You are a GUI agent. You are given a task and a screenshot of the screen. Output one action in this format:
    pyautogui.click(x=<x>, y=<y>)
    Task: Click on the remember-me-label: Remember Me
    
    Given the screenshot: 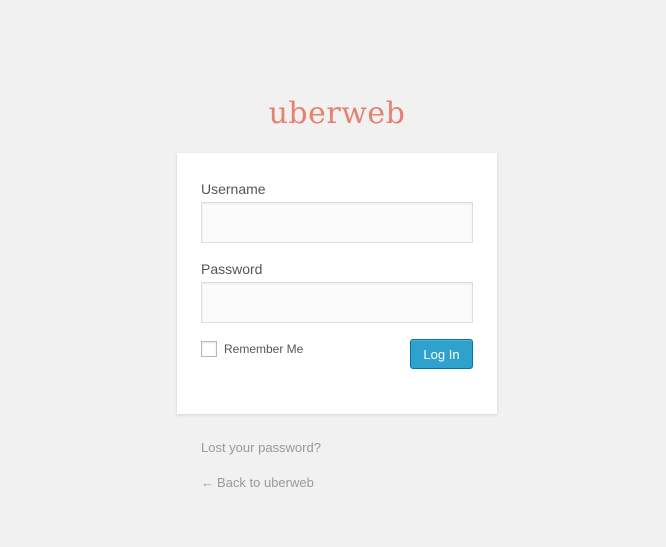 What is the action you would take?
    pyautogui.click(x=263, y=349)
    